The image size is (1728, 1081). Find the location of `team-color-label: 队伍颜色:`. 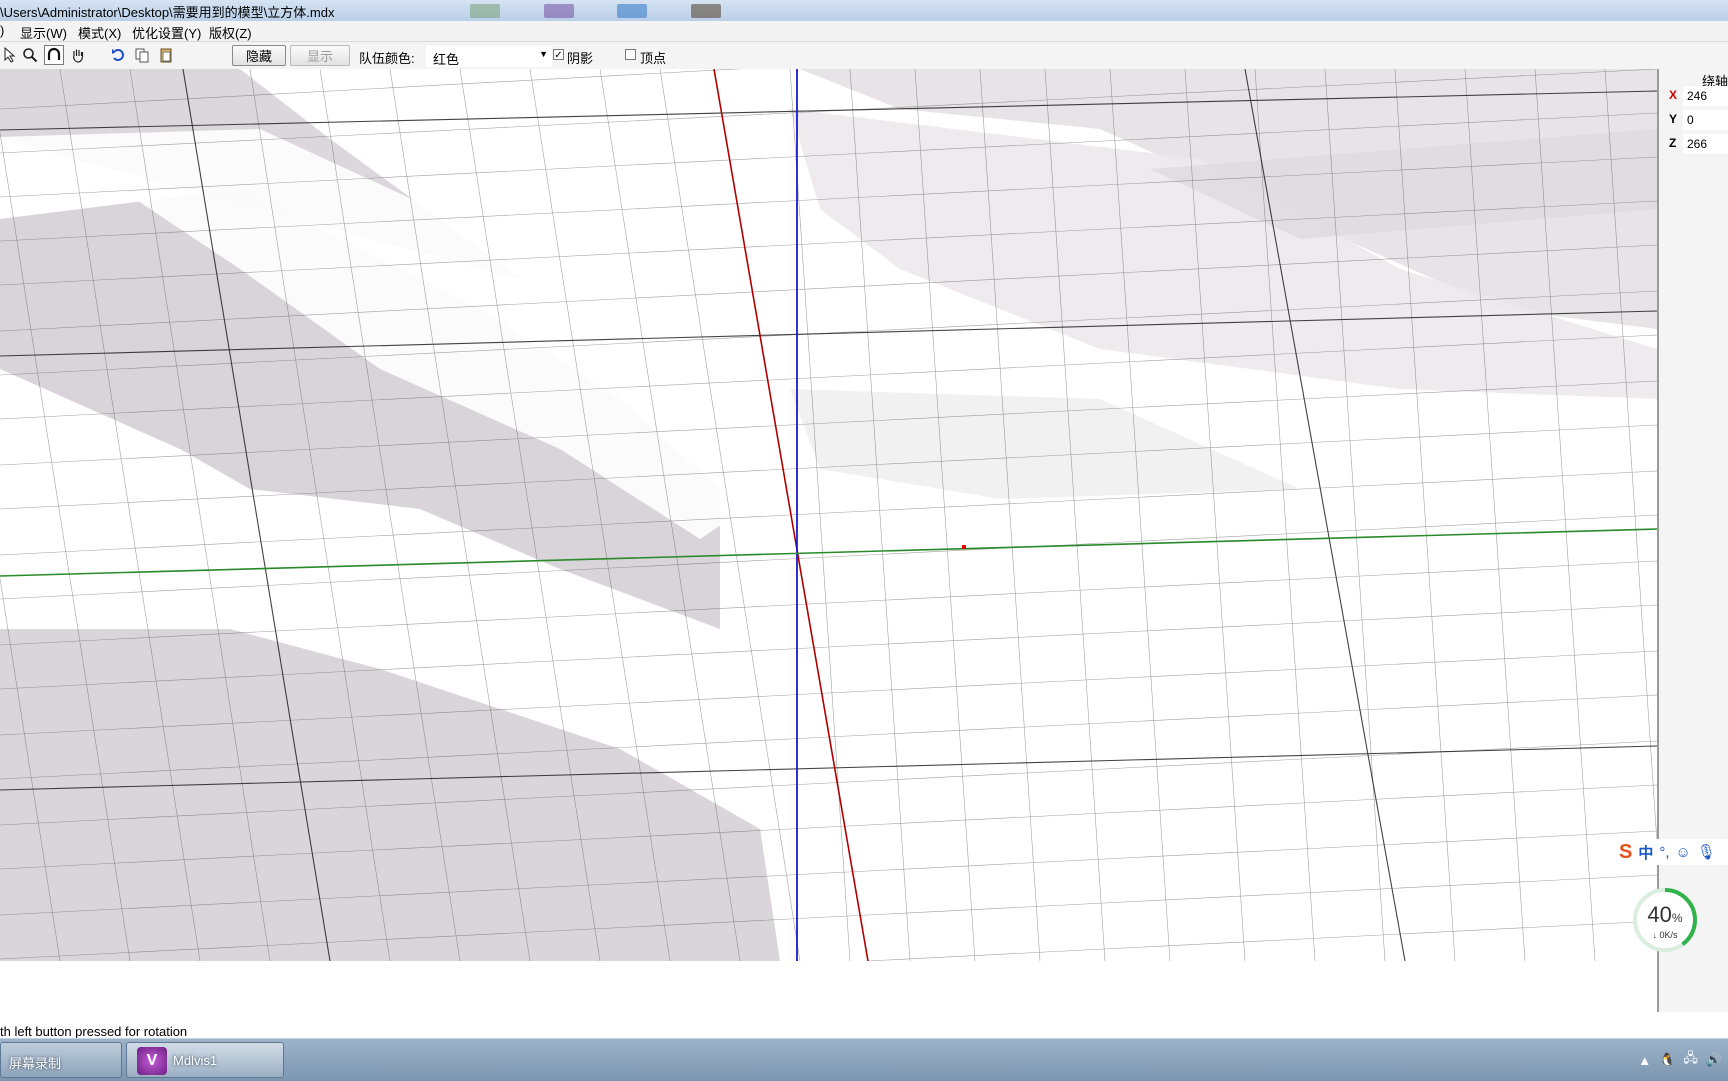

team-color-label: 队伍颜色: is located at coordinates (387, 58).